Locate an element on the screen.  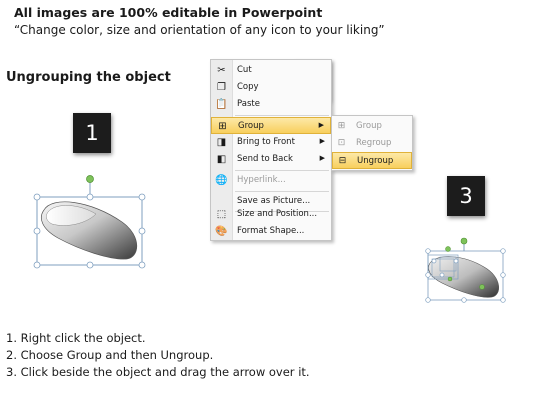
send-to-back-icon: ◧ is located at coordinates (221, 159).